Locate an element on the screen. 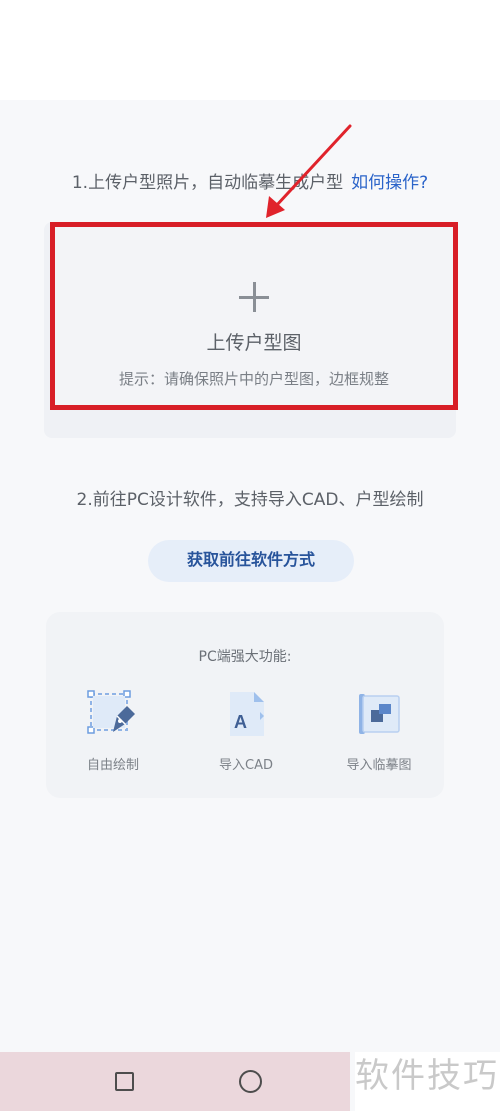 The width and height of the screenshot is (500, 1111). upload-title: 上传户型图 is located at coordinates (254, 343).